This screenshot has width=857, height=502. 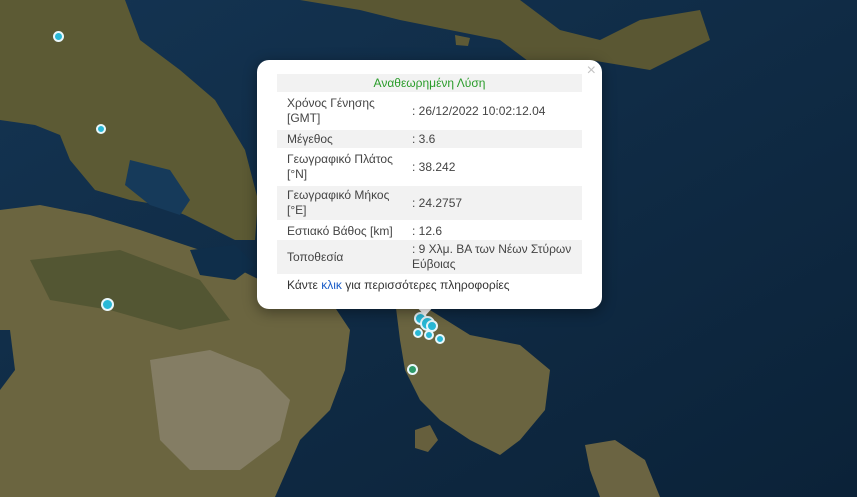 I want to click on info-row-depth: Εστιακό Βάθος [km] : 12.6, so click(x=429, y=231).